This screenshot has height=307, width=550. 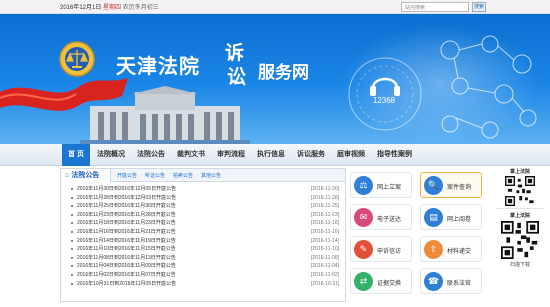 What do you see at coordinates (126, 232) in the screenshot?
I see `announcement-title: 2016年11月16日到2016年11月21日开庭公告` at bounding box center [126, 232].